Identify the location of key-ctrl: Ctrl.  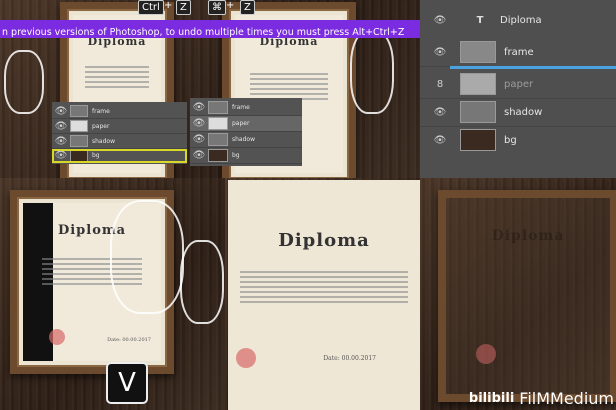
(151, 7).